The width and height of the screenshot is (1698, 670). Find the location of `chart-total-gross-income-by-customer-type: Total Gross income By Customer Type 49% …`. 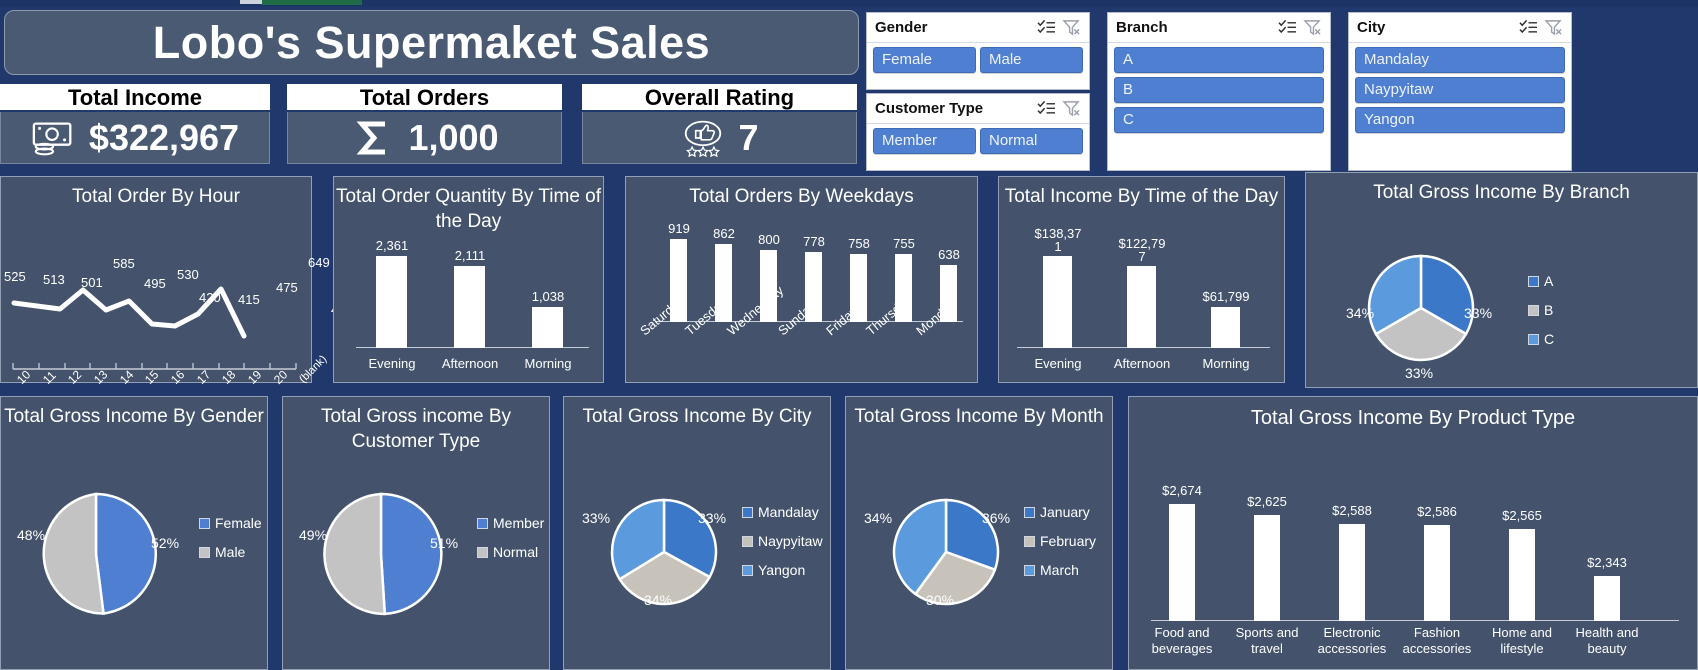

chart-total-gross-income-by-customer-type: Total Gross income By Customer Type 49% … is located at coordinates (416, 533).